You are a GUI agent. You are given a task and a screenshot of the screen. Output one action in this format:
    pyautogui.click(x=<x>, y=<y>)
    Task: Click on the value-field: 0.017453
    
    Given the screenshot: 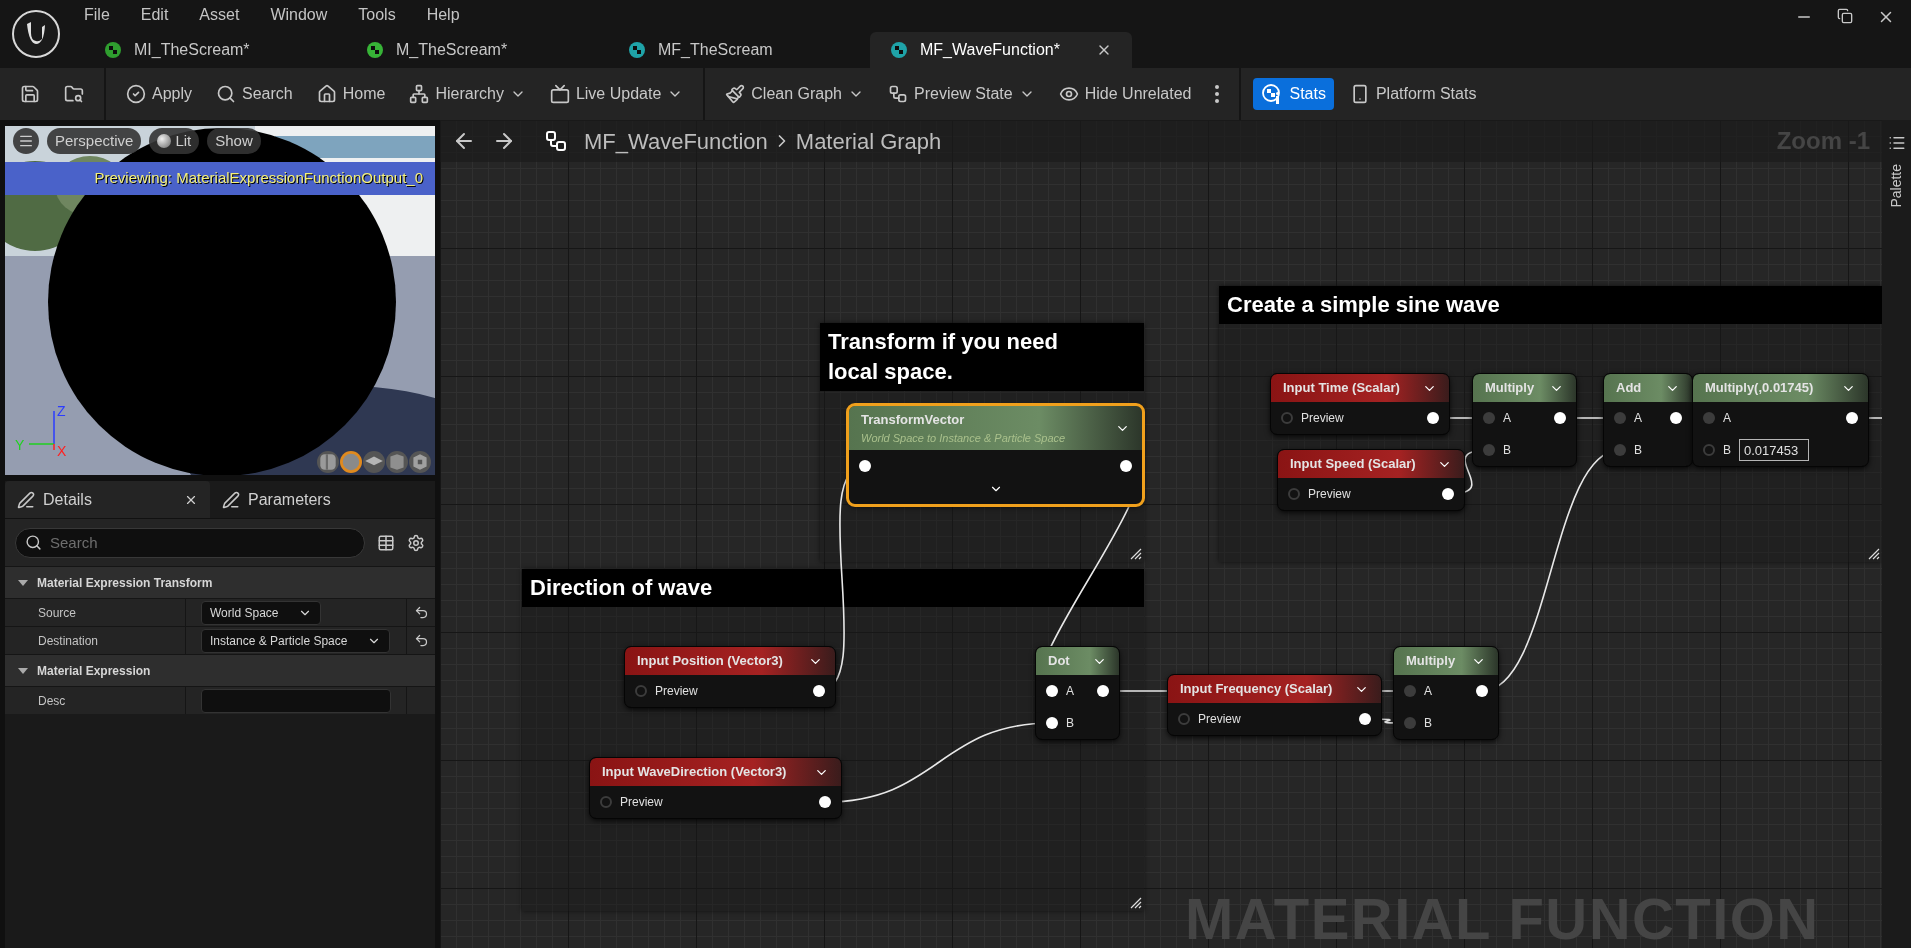 What is the action you would take?
    pyautogui.click(x=1774, y=450)
    